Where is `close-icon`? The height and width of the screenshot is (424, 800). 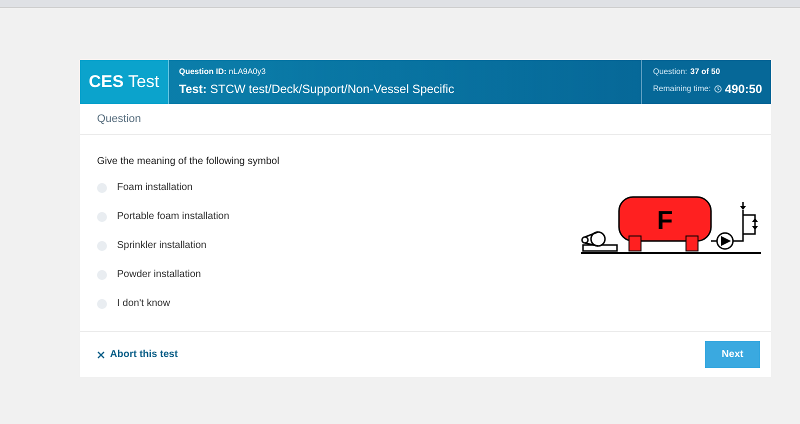
close-icon is located at coordinates (101, 354).